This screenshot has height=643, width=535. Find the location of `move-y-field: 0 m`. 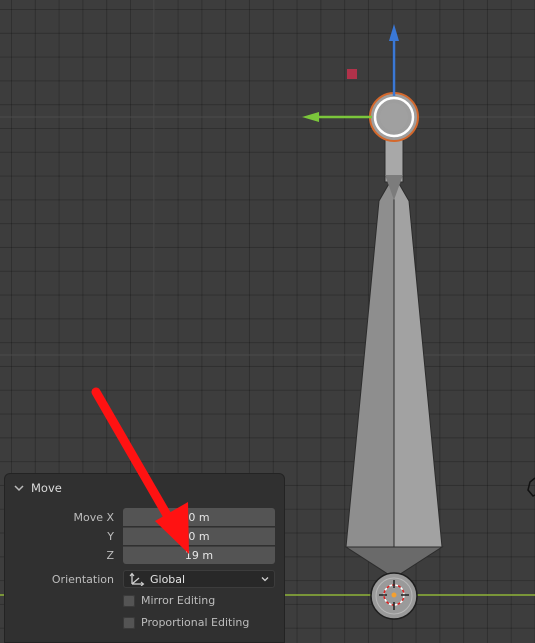

move-y-field: 0 m is located at coordinates (199, 536).